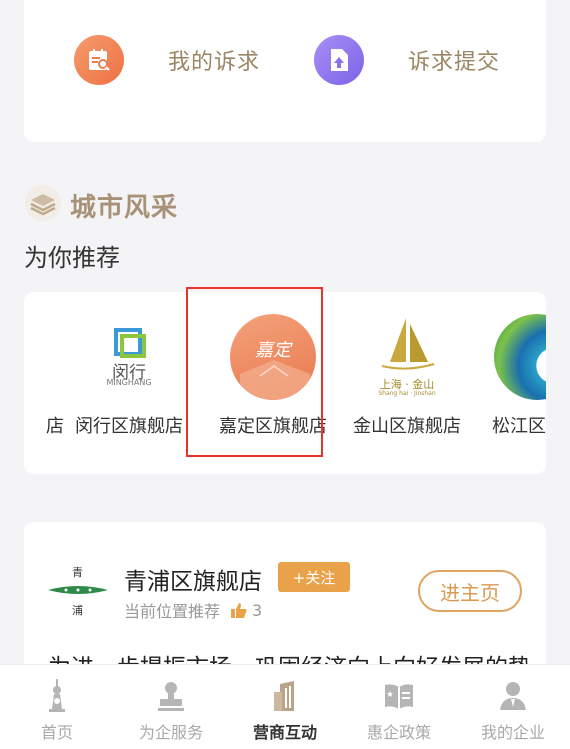  I want to click on calendar-search-icon, so click(99, 60).